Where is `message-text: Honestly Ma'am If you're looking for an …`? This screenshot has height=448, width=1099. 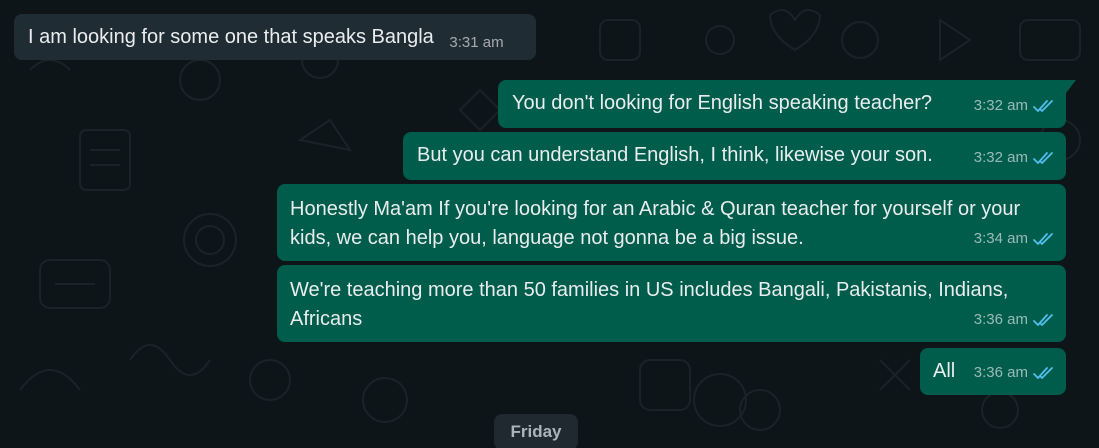
message-text: Honestly Ma'am If you're looking for an … is located at coordinates (658, 223).